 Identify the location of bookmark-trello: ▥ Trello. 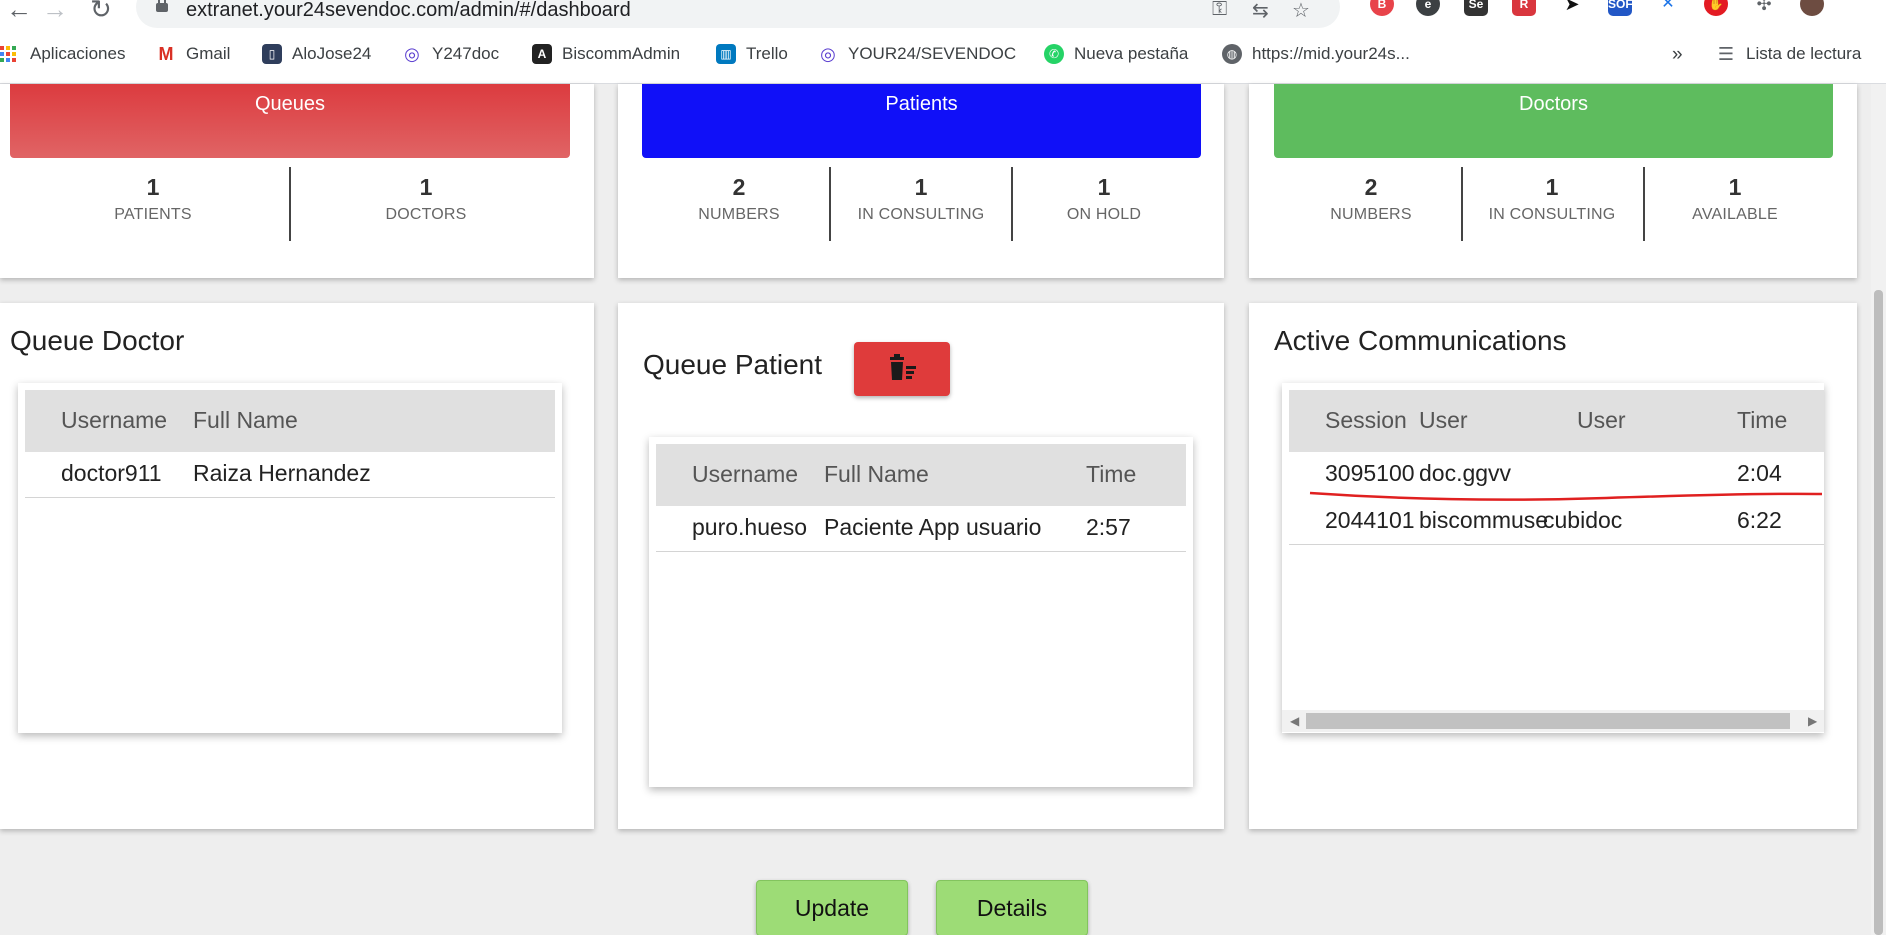
(752, 54).